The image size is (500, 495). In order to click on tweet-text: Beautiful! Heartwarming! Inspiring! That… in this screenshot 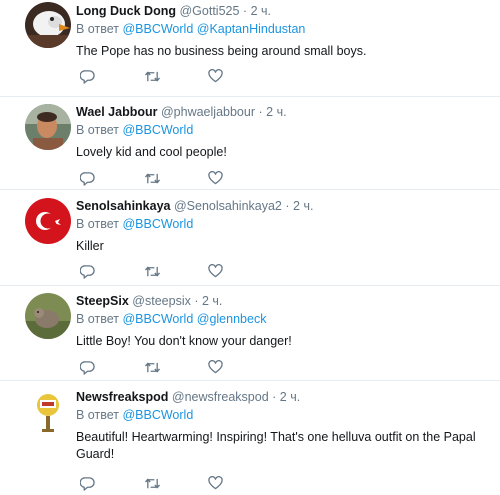, I will do `click(276, 445)`.